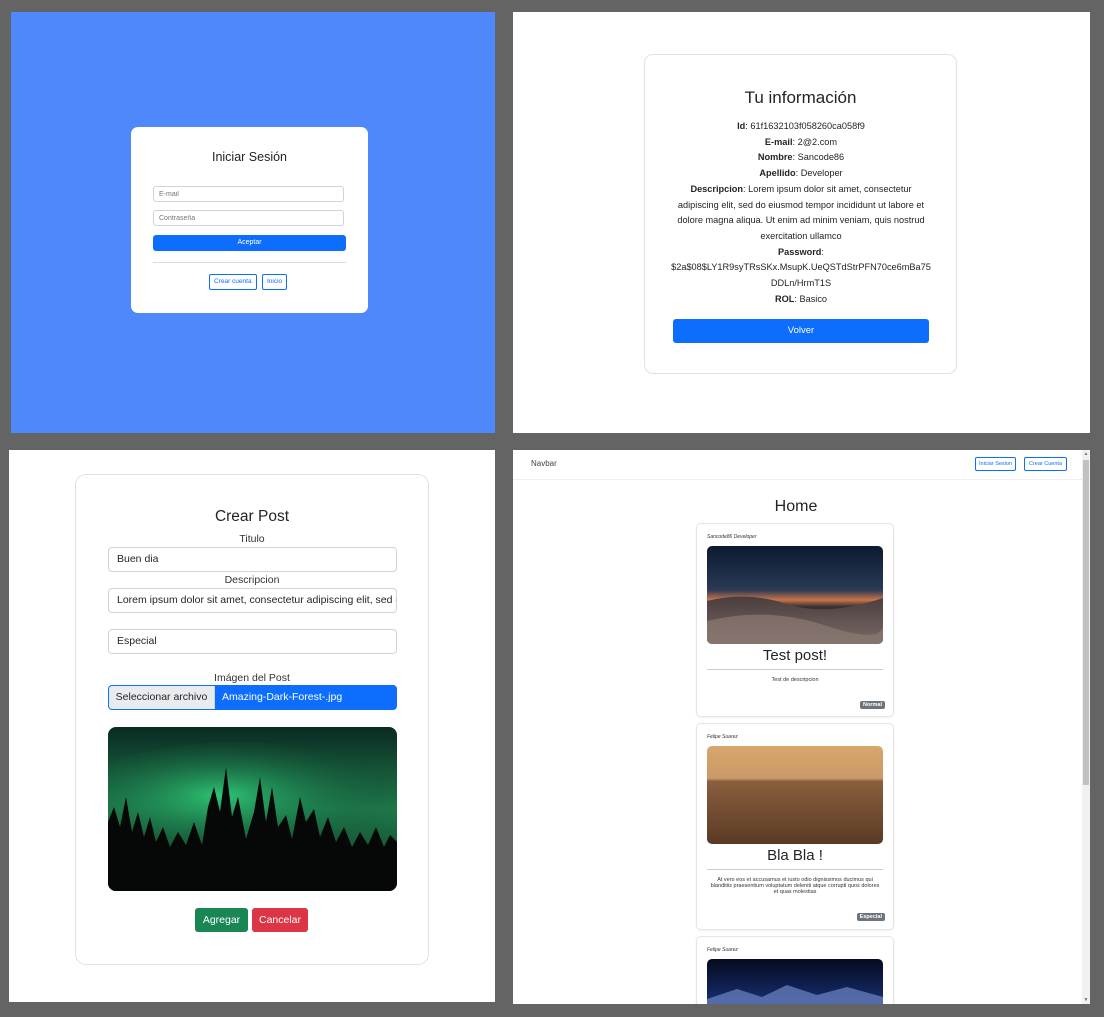  What do you see at coordinates (1086, 1000) in the screenshot?
I see `scroll-down-icon: ▼` at bounding box center [1086, 1000].